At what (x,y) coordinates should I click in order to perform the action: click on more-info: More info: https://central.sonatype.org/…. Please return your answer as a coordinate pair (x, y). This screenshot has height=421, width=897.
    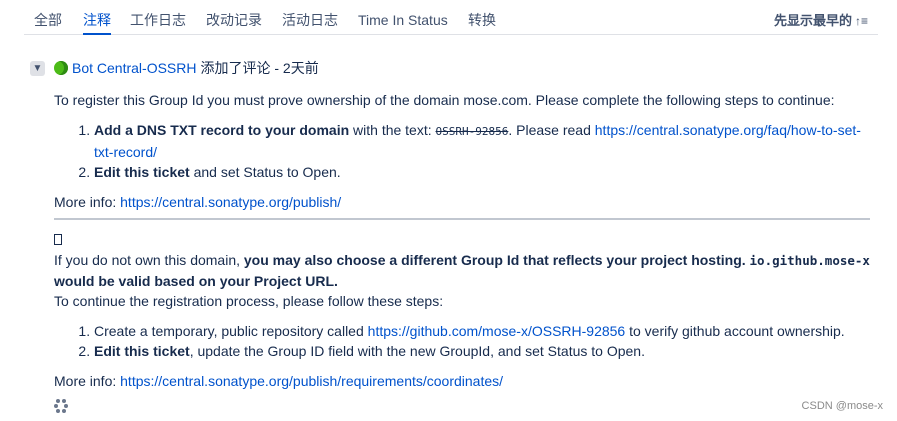
    Looking at the image, I should click on (462, 202).